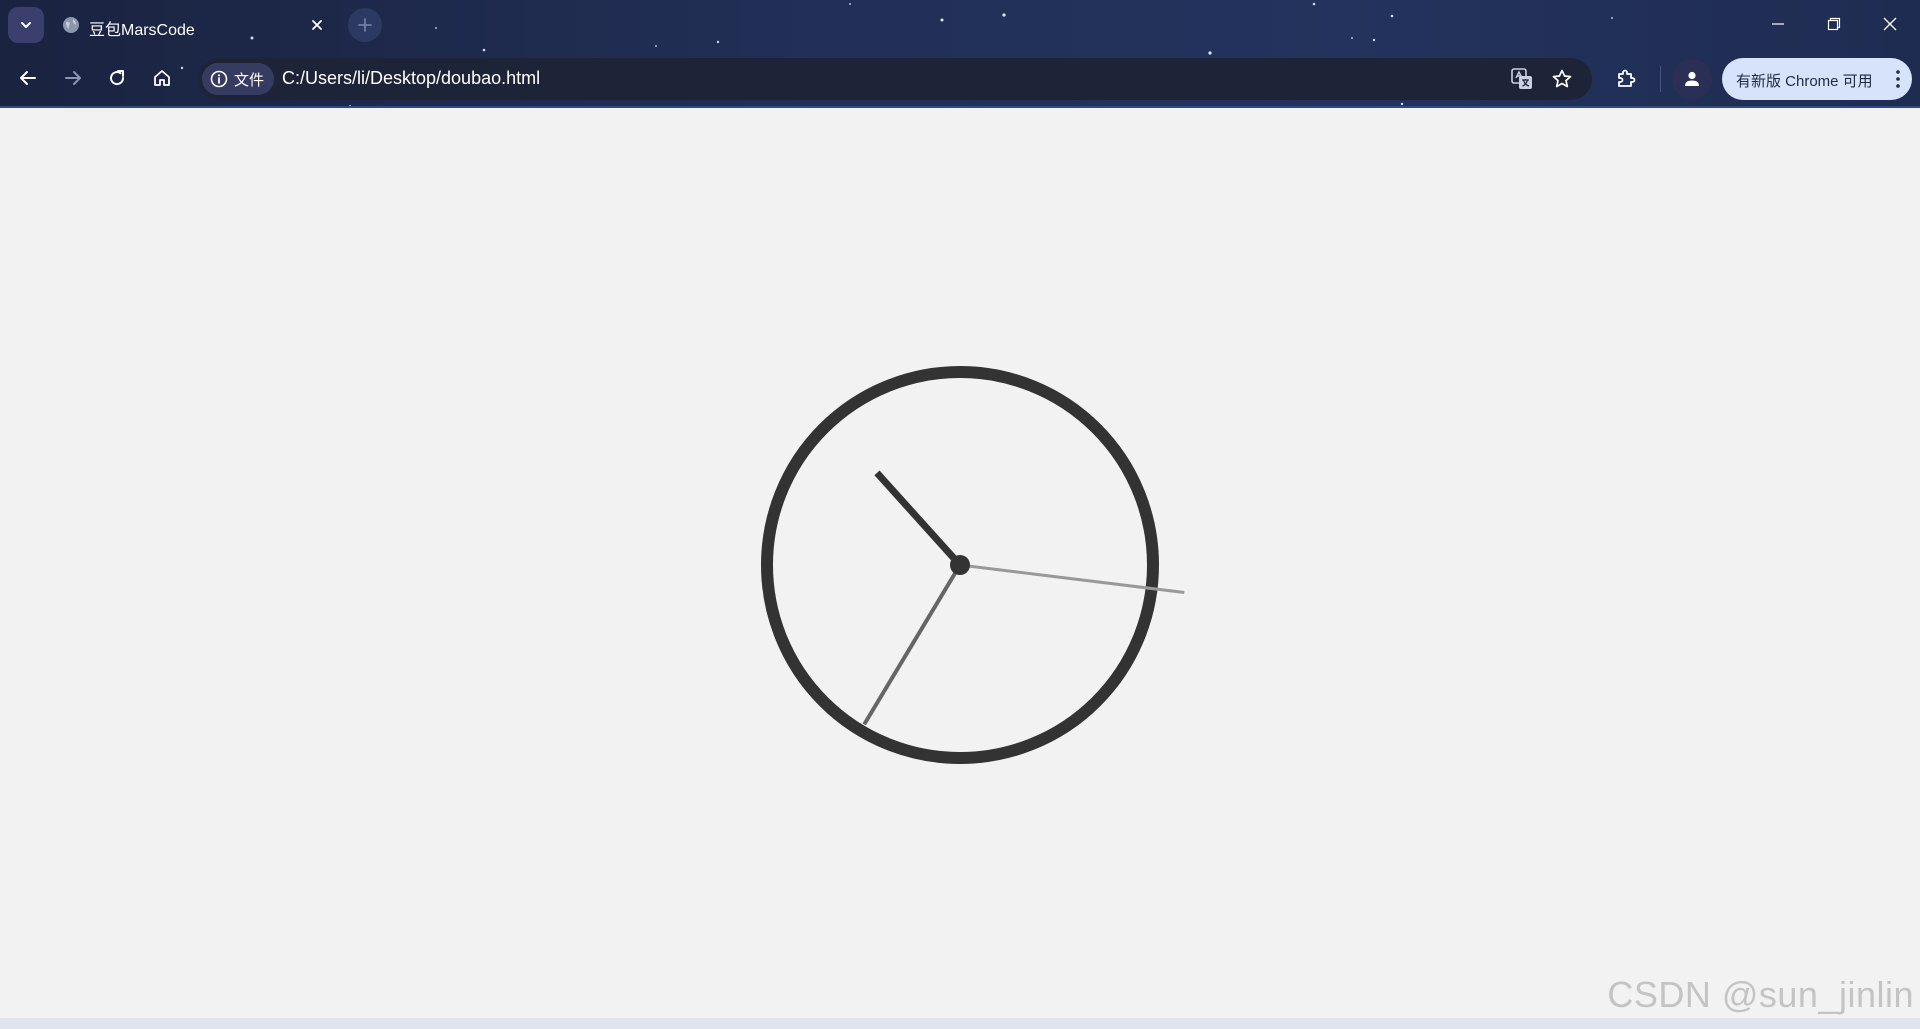 Image resolution: width=1920 pixels, height=1029 pixels. I want to click on restore-icon, so click(1834, 24).